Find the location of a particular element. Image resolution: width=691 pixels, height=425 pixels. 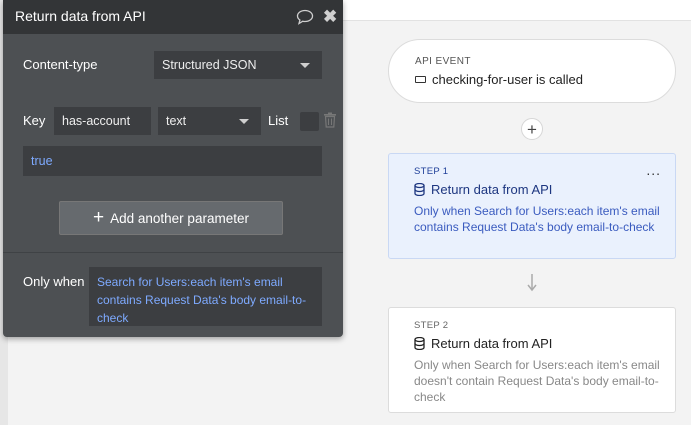

key-label: Key is located at coordinates (34, 120).